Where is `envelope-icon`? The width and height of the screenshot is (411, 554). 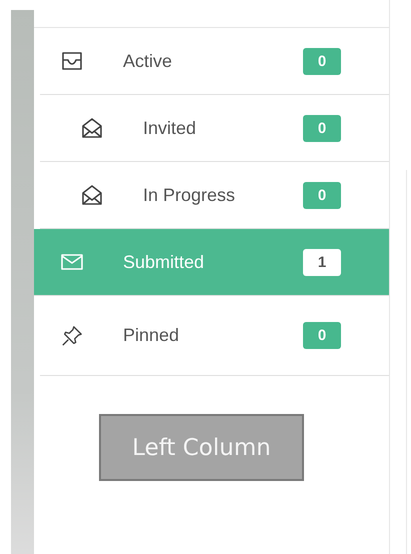
envelope-icon is located at coordinates (72, 262).